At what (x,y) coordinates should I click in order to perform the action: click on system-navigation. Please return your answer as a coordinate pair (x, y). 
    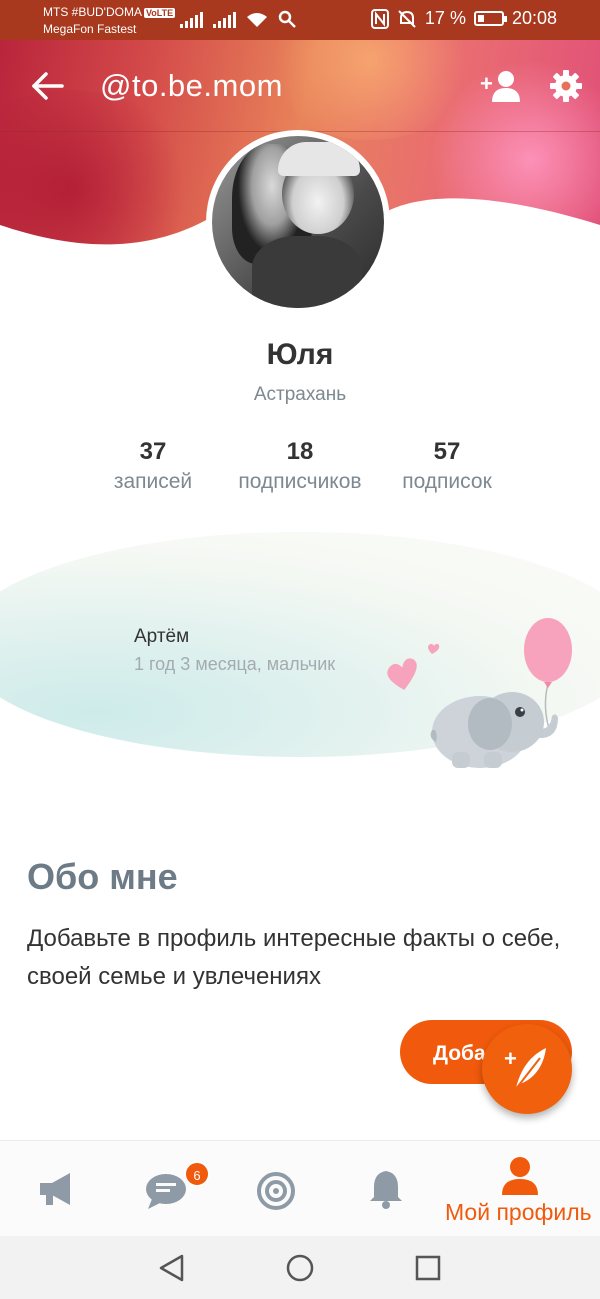
    Looking at the image, I should click on (300, 1267).